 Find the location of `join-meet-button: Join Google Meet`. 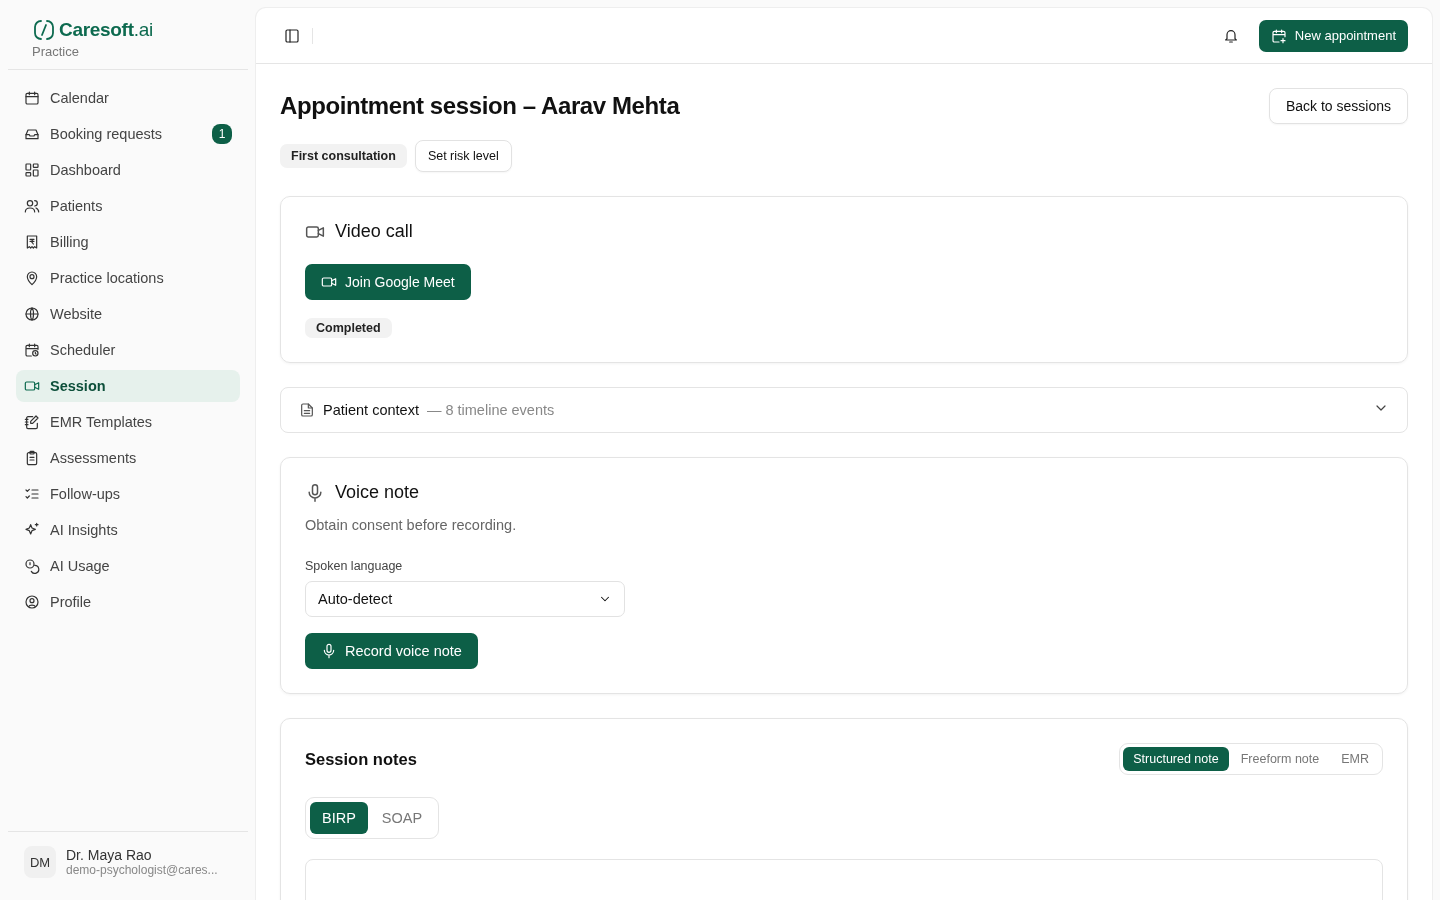

join-meet-button: Join Google Meet is located at coordinates (388, 282).